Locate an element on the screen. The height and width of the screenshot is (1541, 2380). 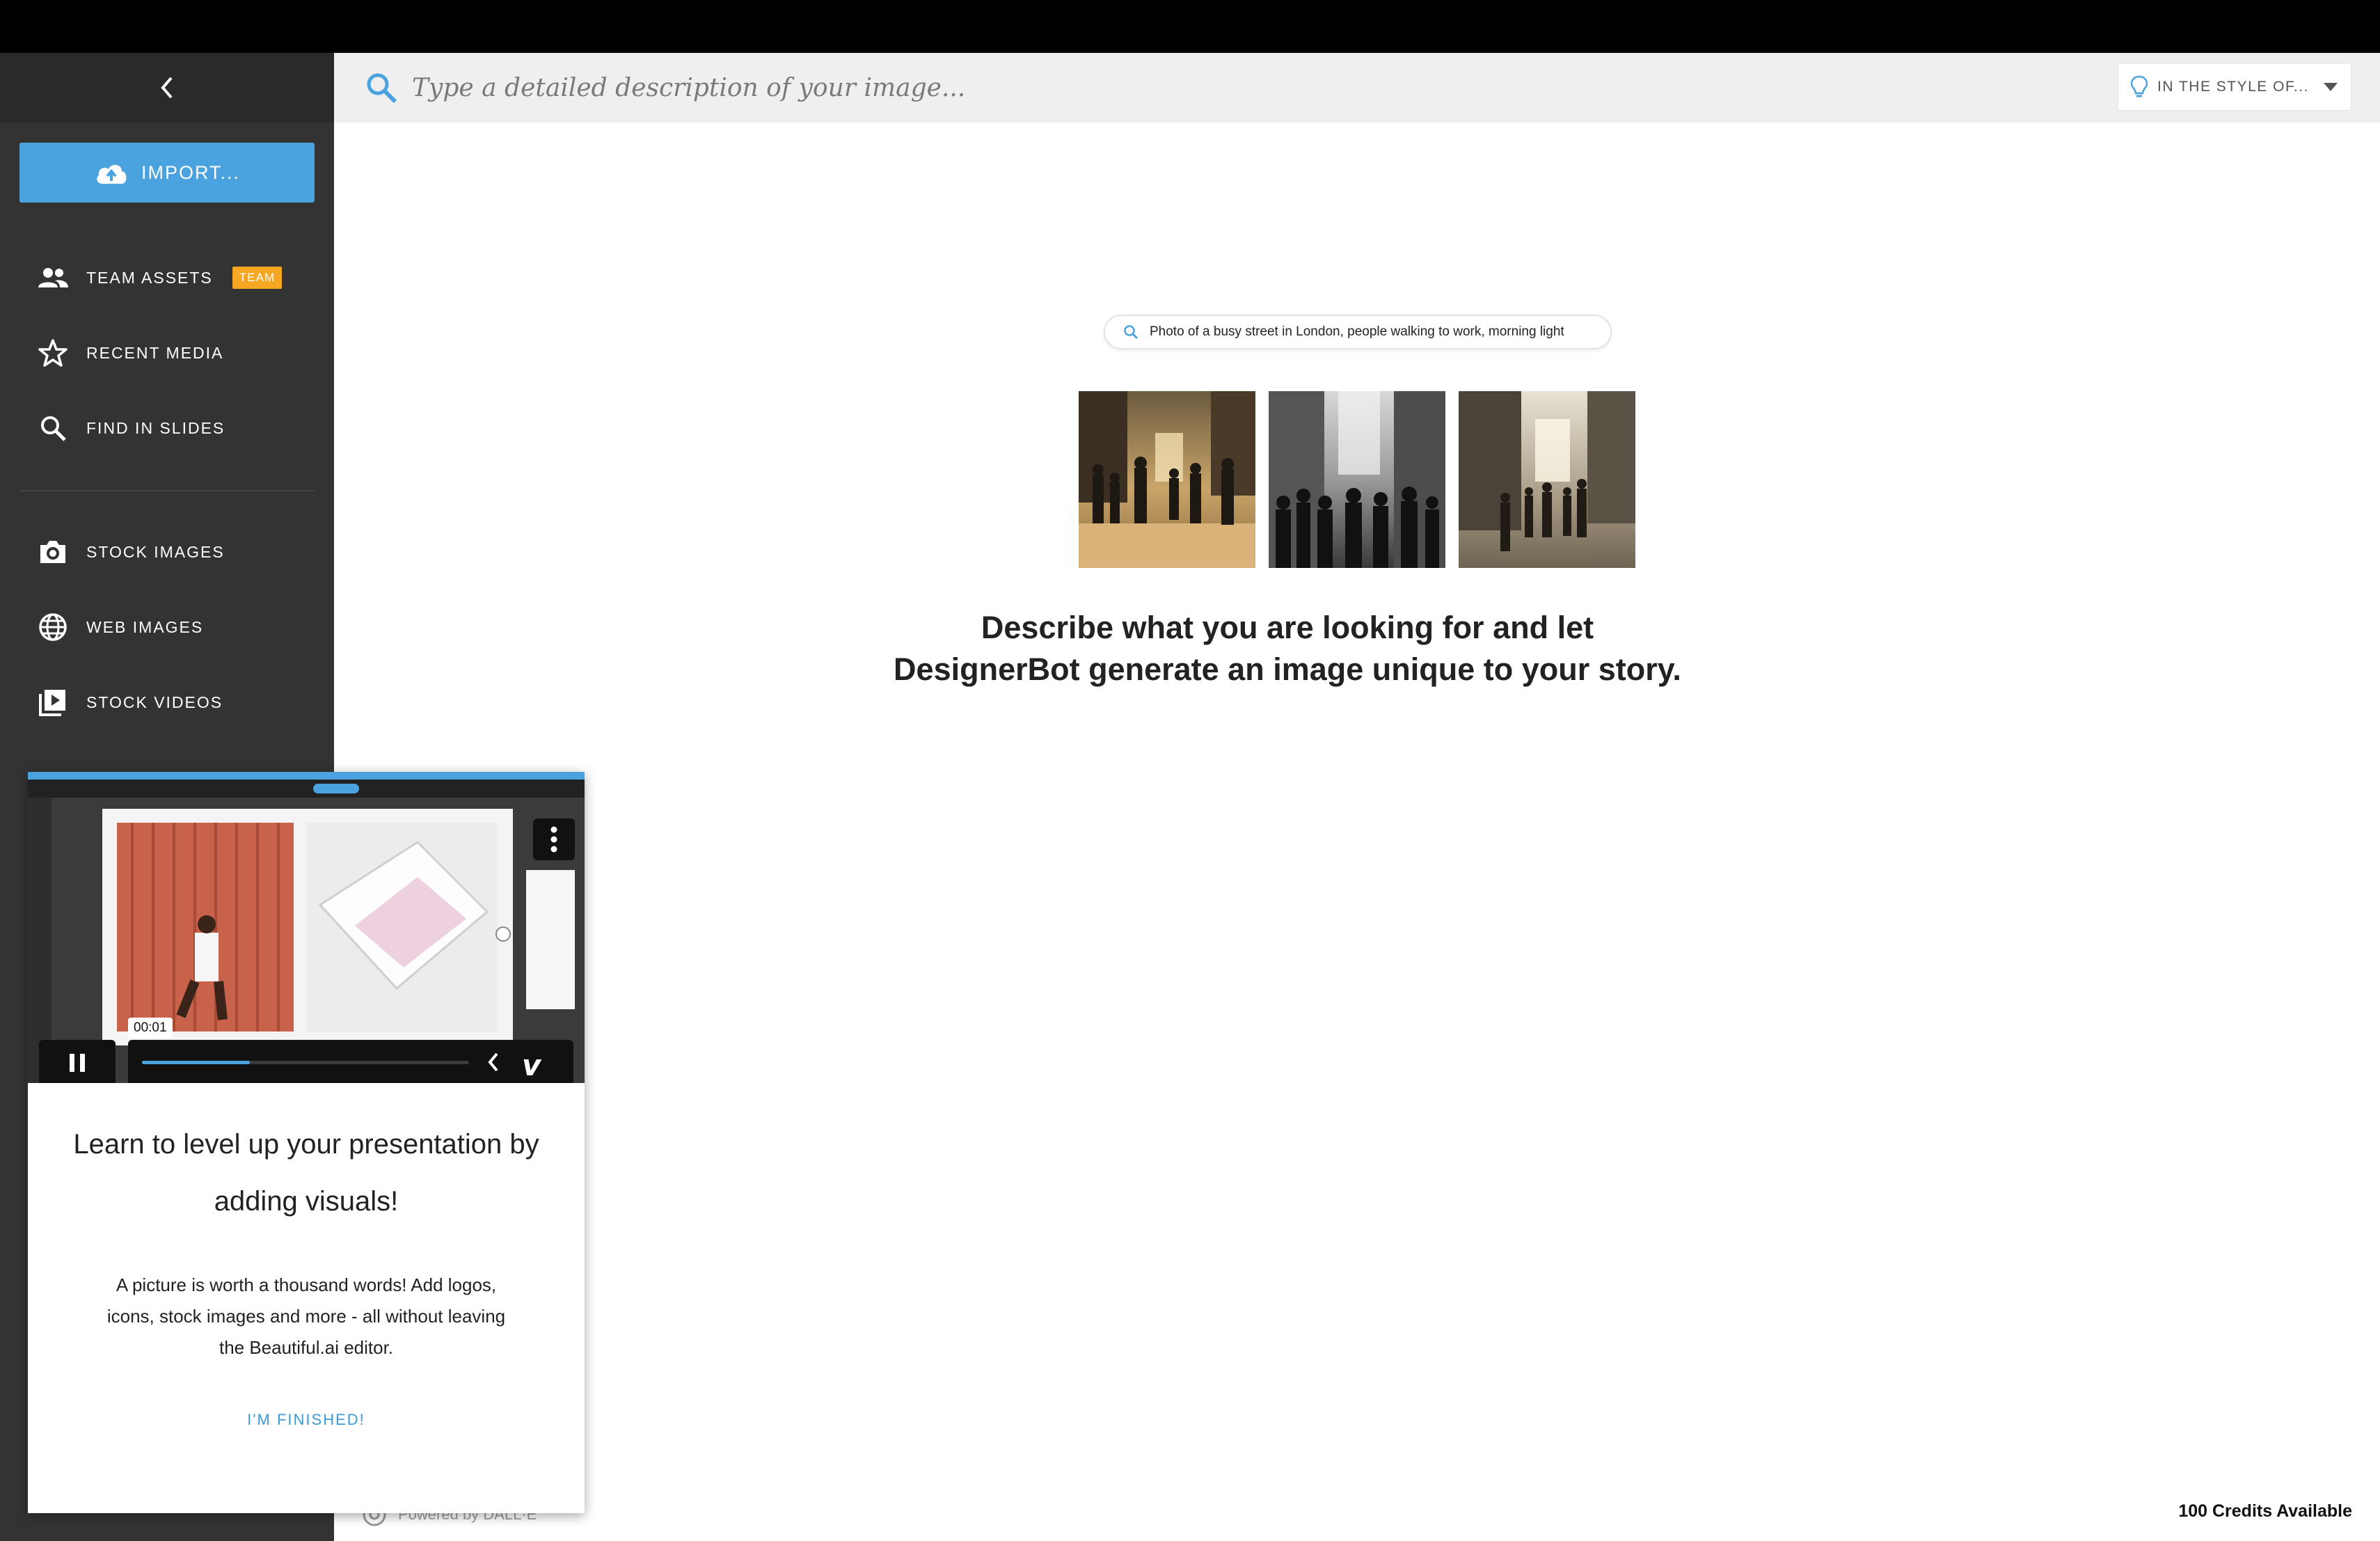
caret-down-icon is located at coordinates (2331, 87).